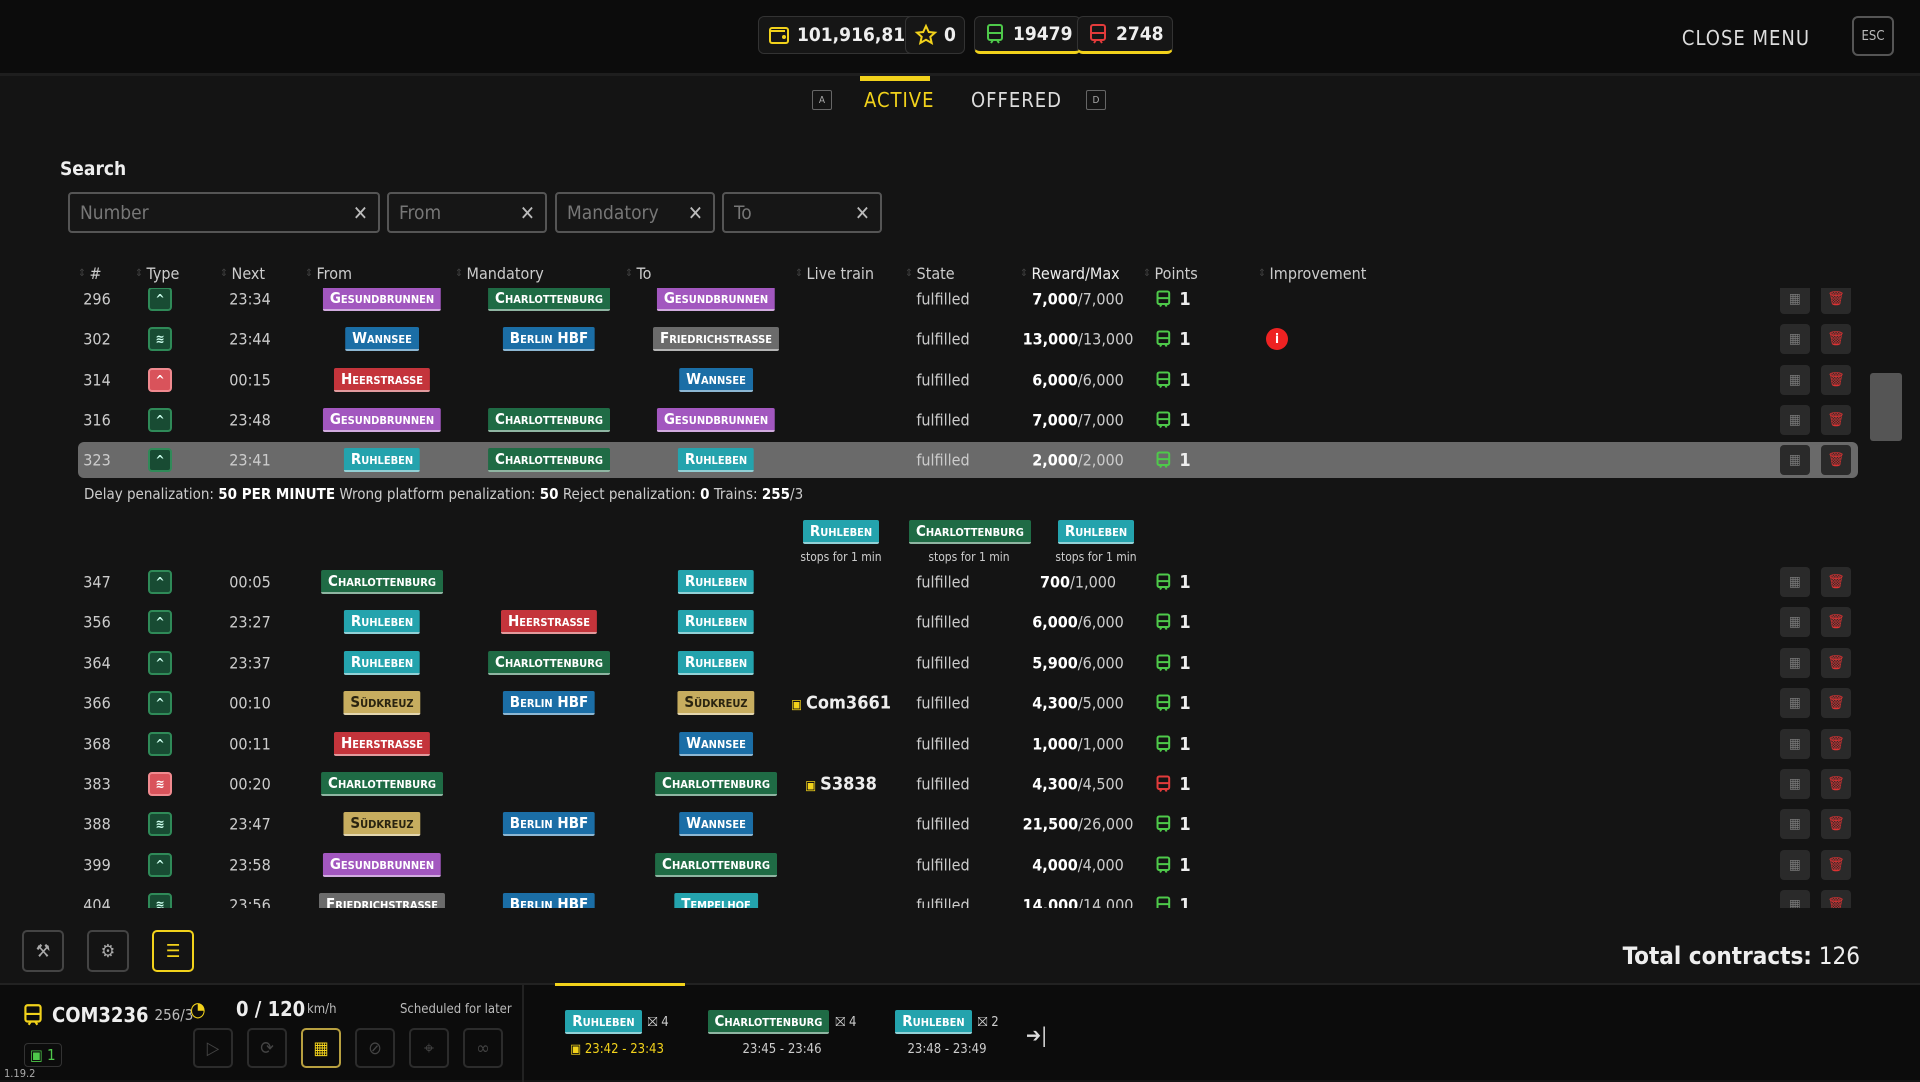 This screenshot has height=1082, width=1920. Describe the element at coordinates (157, 273) in the screenshot. I see `column-header: ⇕ Type` at that location.